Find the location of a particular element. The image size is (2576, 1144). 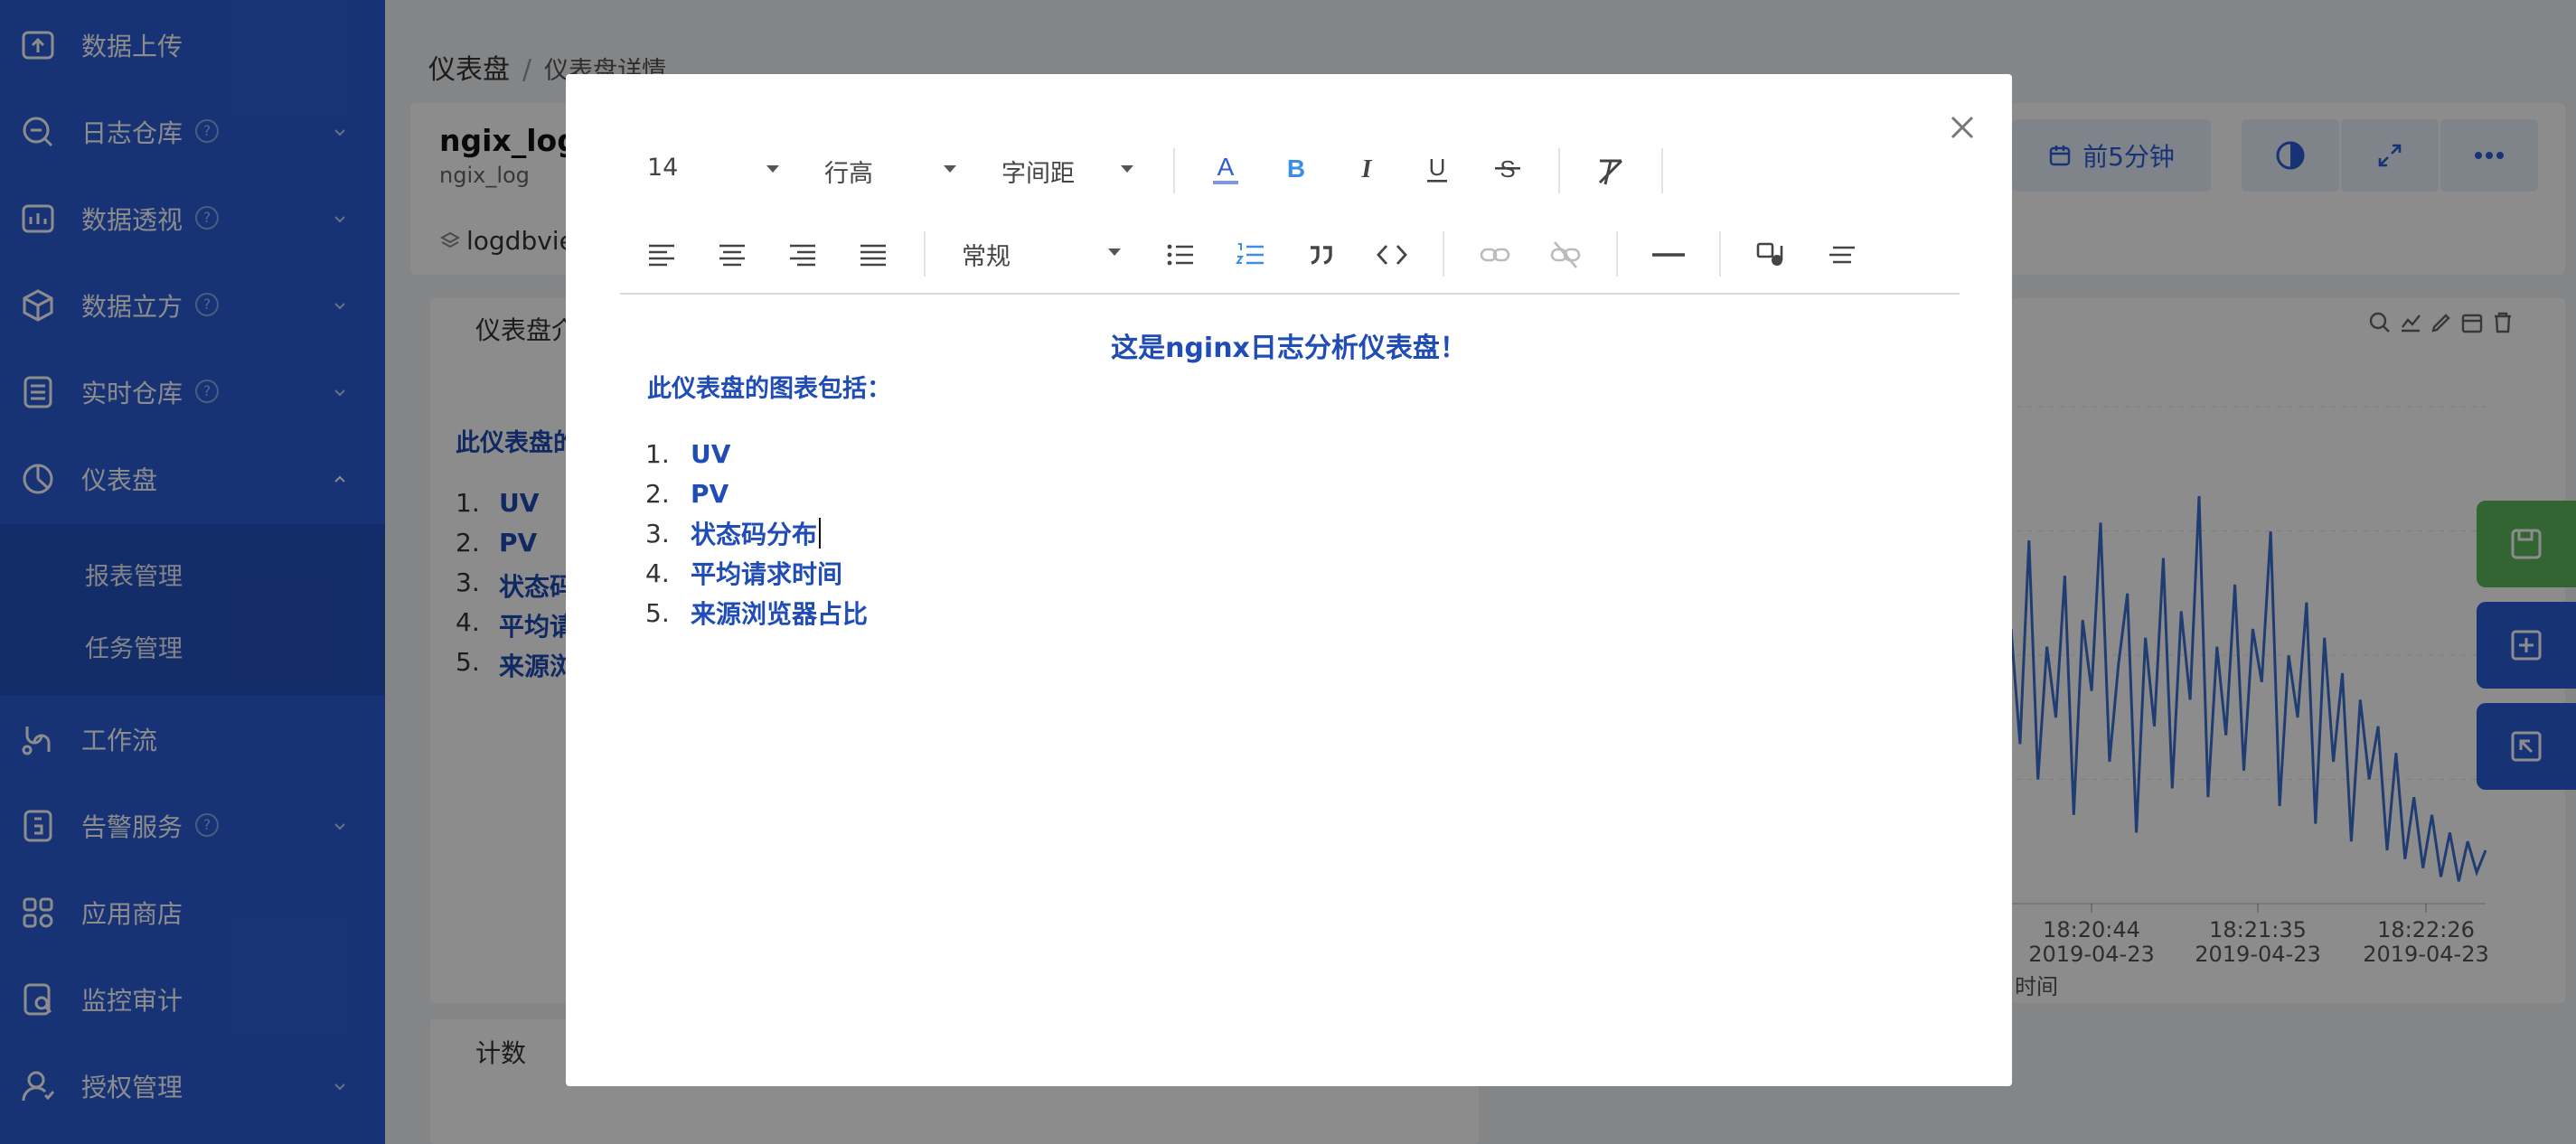

list-item: 5. 来源浏览器占比 is located at coordinates (757, 613).